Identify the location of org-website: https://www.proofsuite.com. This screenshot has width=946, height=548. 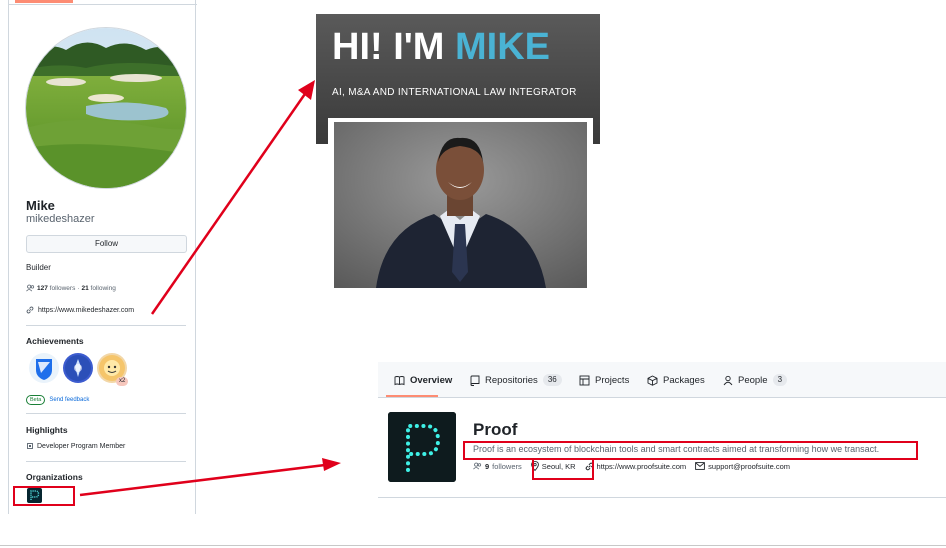
(636, 466).